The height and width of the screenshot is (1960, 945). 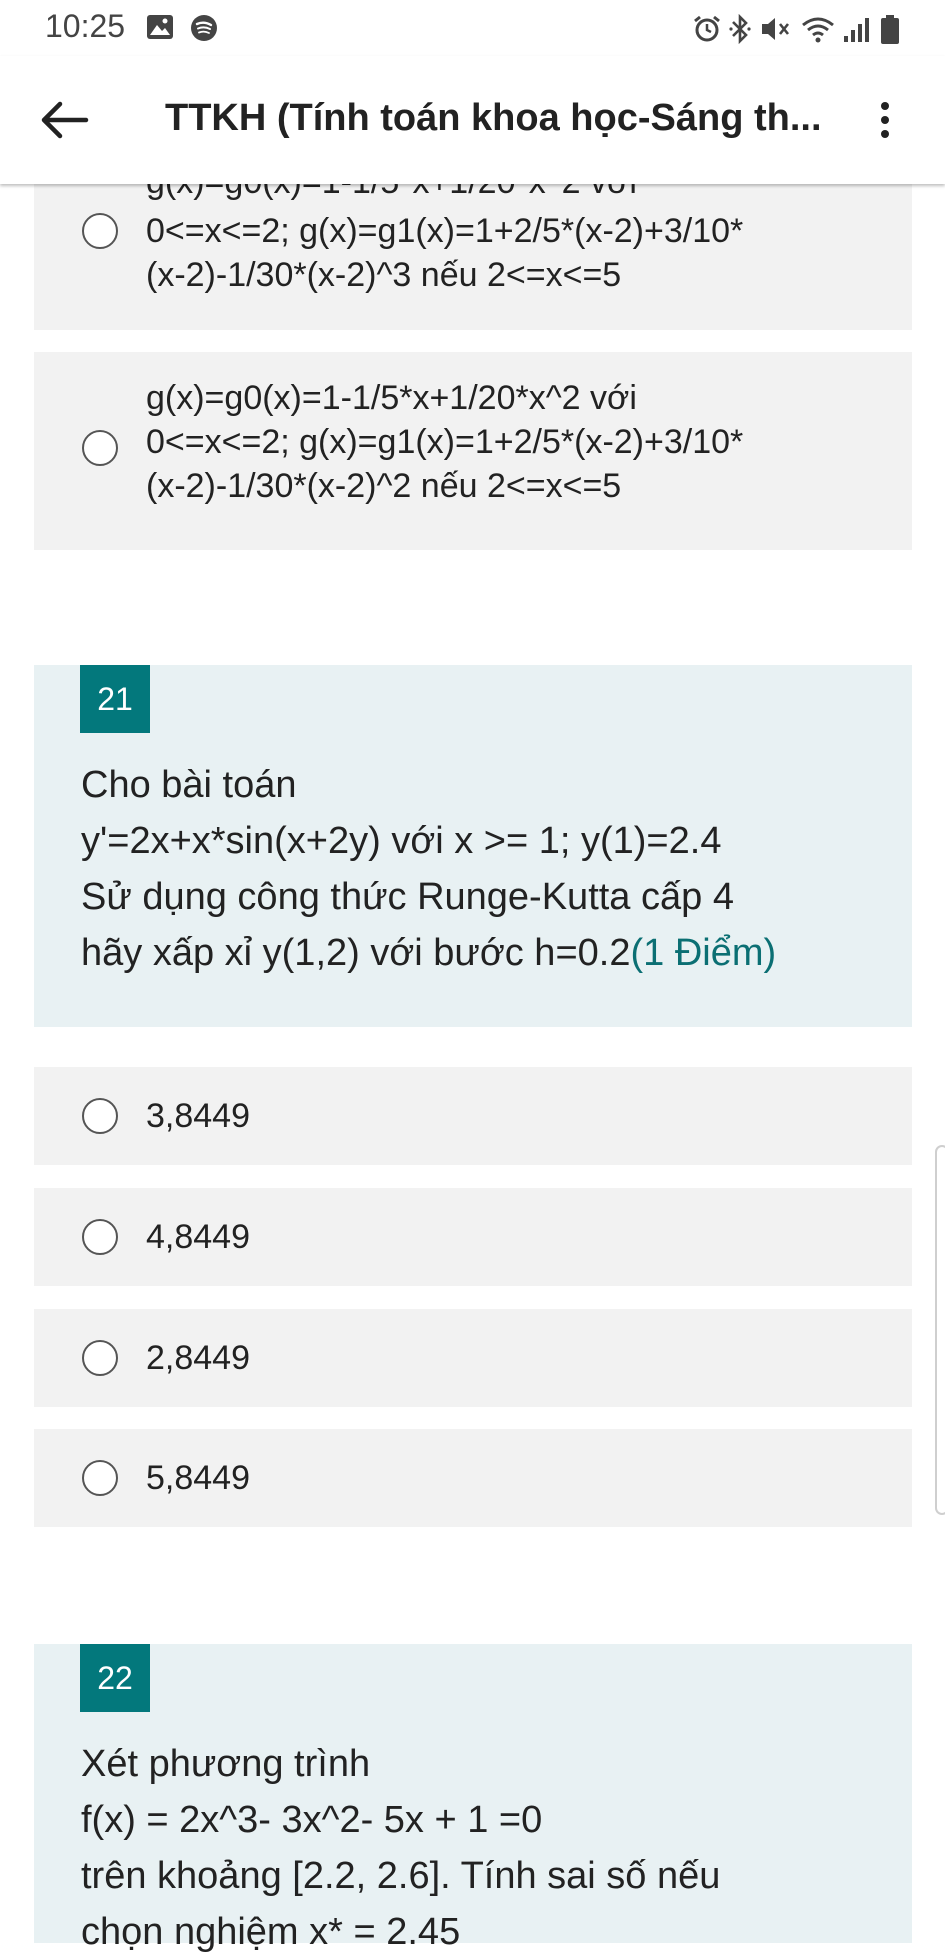 I want to click on option-label: 5,8449, so click(x=198, y=1478).